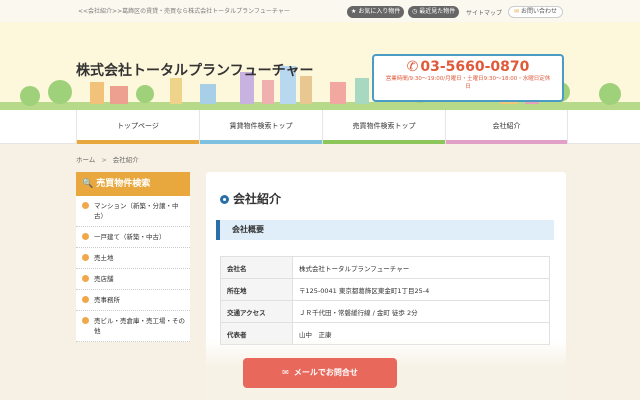 The image size is (640, 400). I want to click on mail-inquiry-button: ✉ メールでお問合せ, so click(320, 373).